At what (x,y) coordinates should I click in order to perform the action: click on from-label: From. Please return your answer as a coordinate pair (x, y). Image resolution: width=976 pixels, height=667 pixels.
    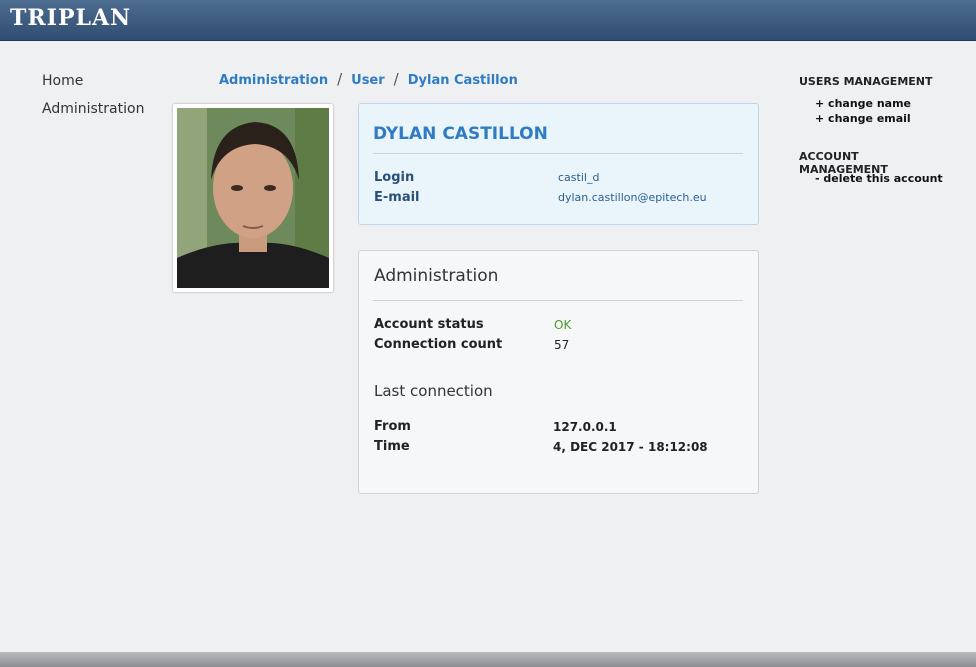
    Looking at the image, I should click on (392, 426).